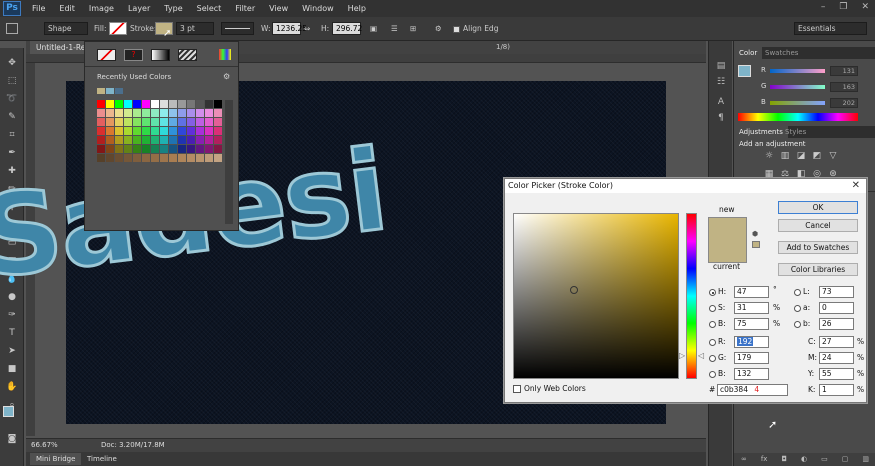 The height and width of the screenshot is (466, 875). Describe the element at coordinates (66, 28) in the screenshot. I see `shape-mode-select: Shape` at that location.